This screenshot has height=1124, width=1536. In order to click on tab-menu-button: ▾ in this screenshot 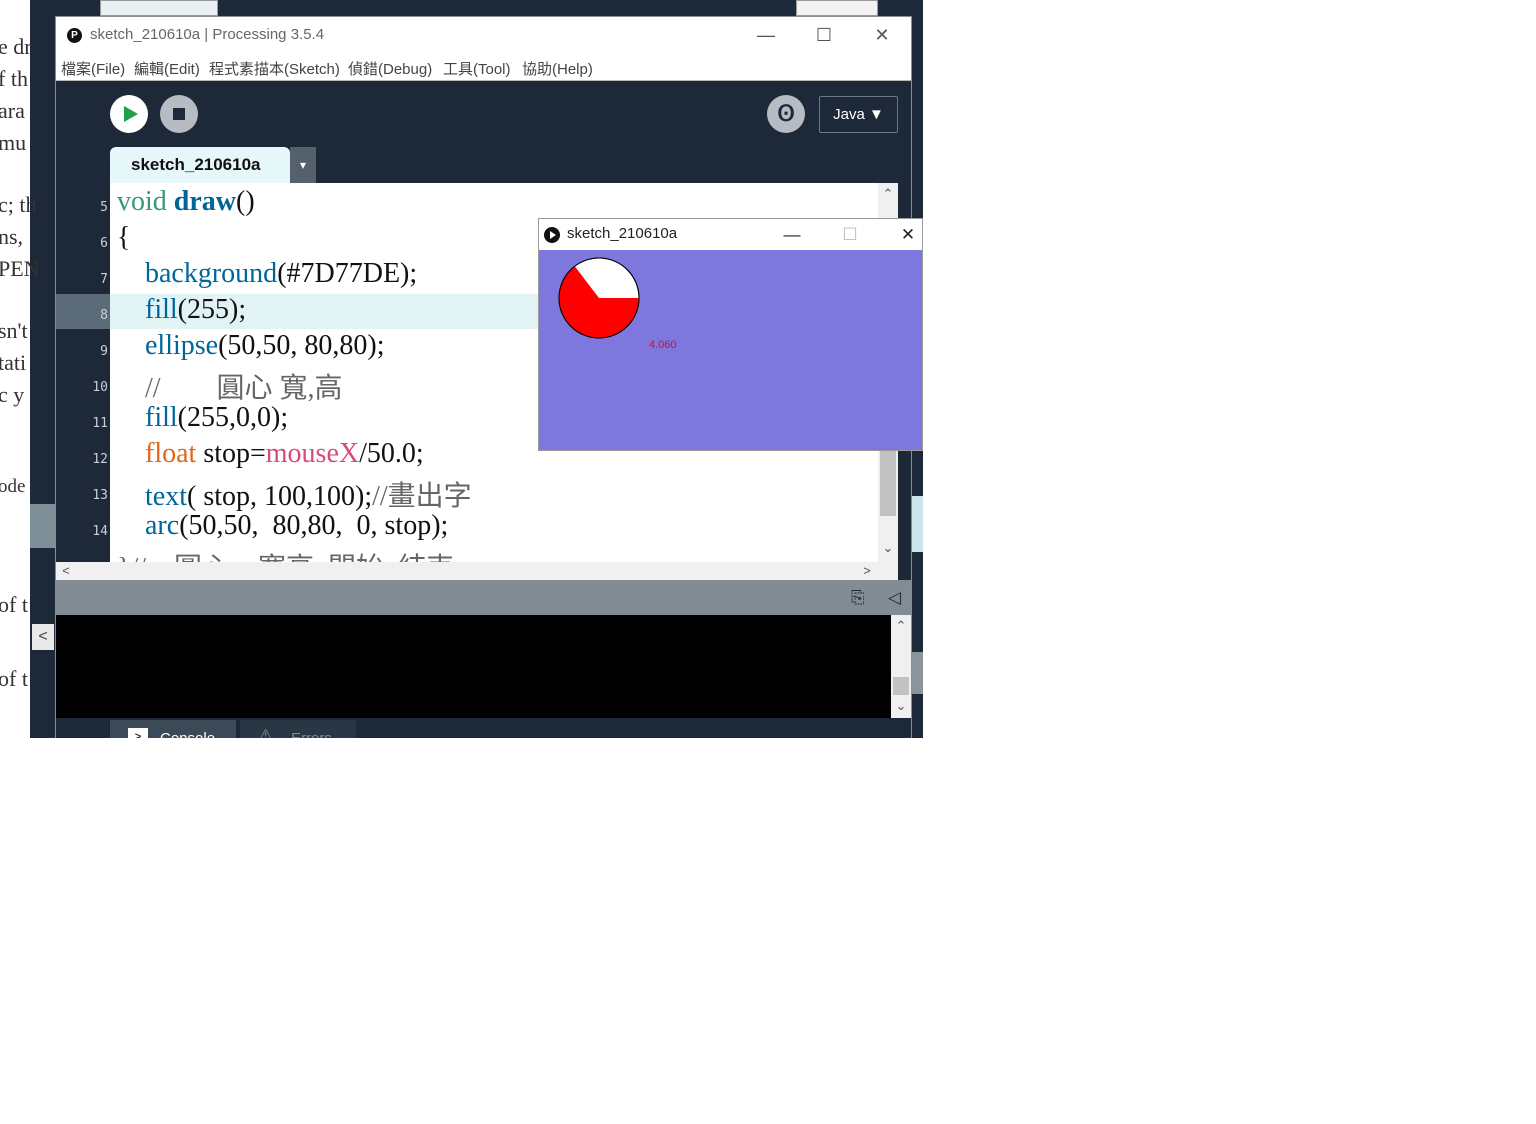, I will do `click(303, 165)`.